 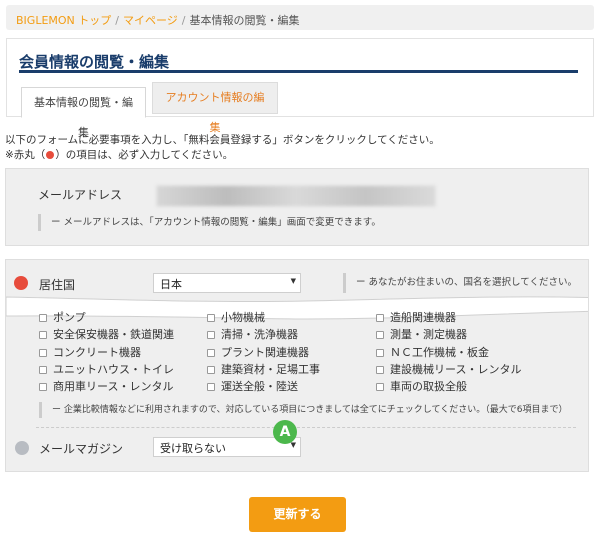 What do you see at coordinates (62, 317) in the screenshot?
I see `category-checkbox: ポンプ` at bounding box center [62, 317].